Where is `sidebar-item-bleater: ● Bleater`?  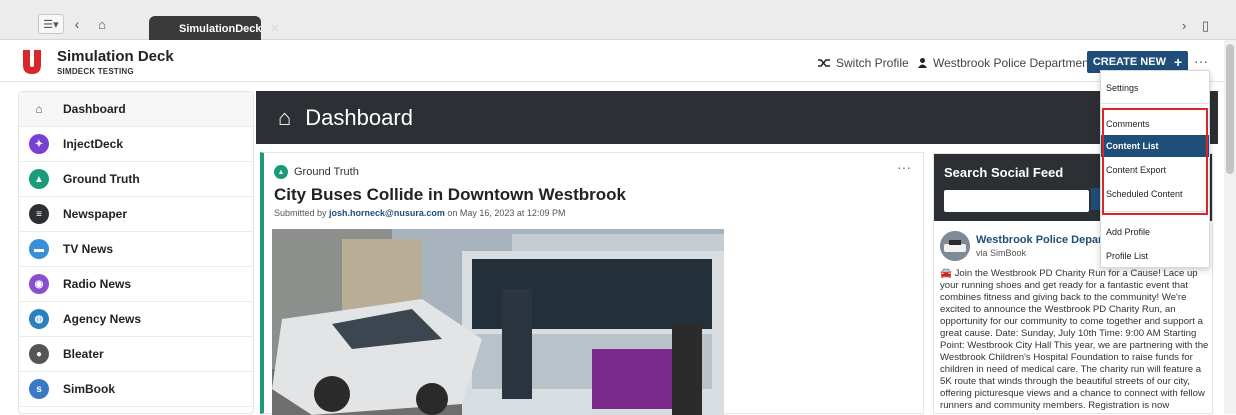 sidebar-item-bleater: ● Bleater is located at coordinates (136, 354).